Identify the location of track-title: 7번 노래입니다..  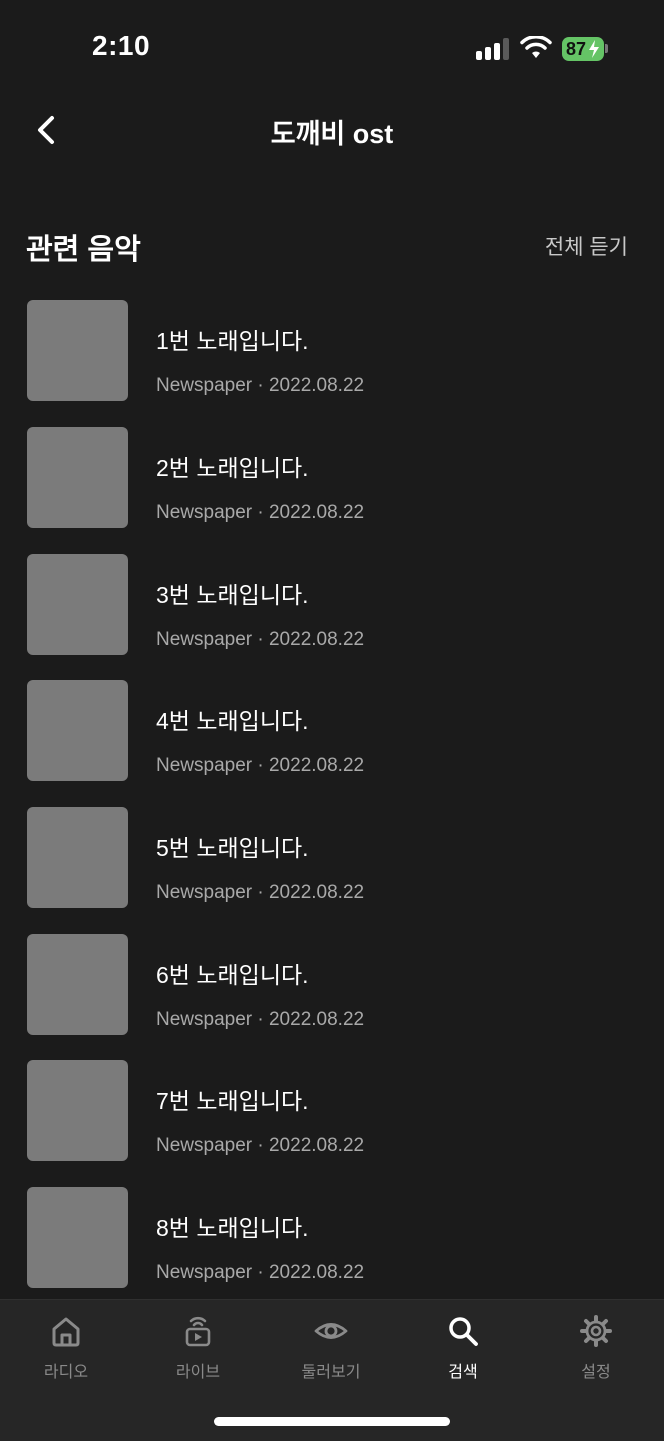
(232, 1101).